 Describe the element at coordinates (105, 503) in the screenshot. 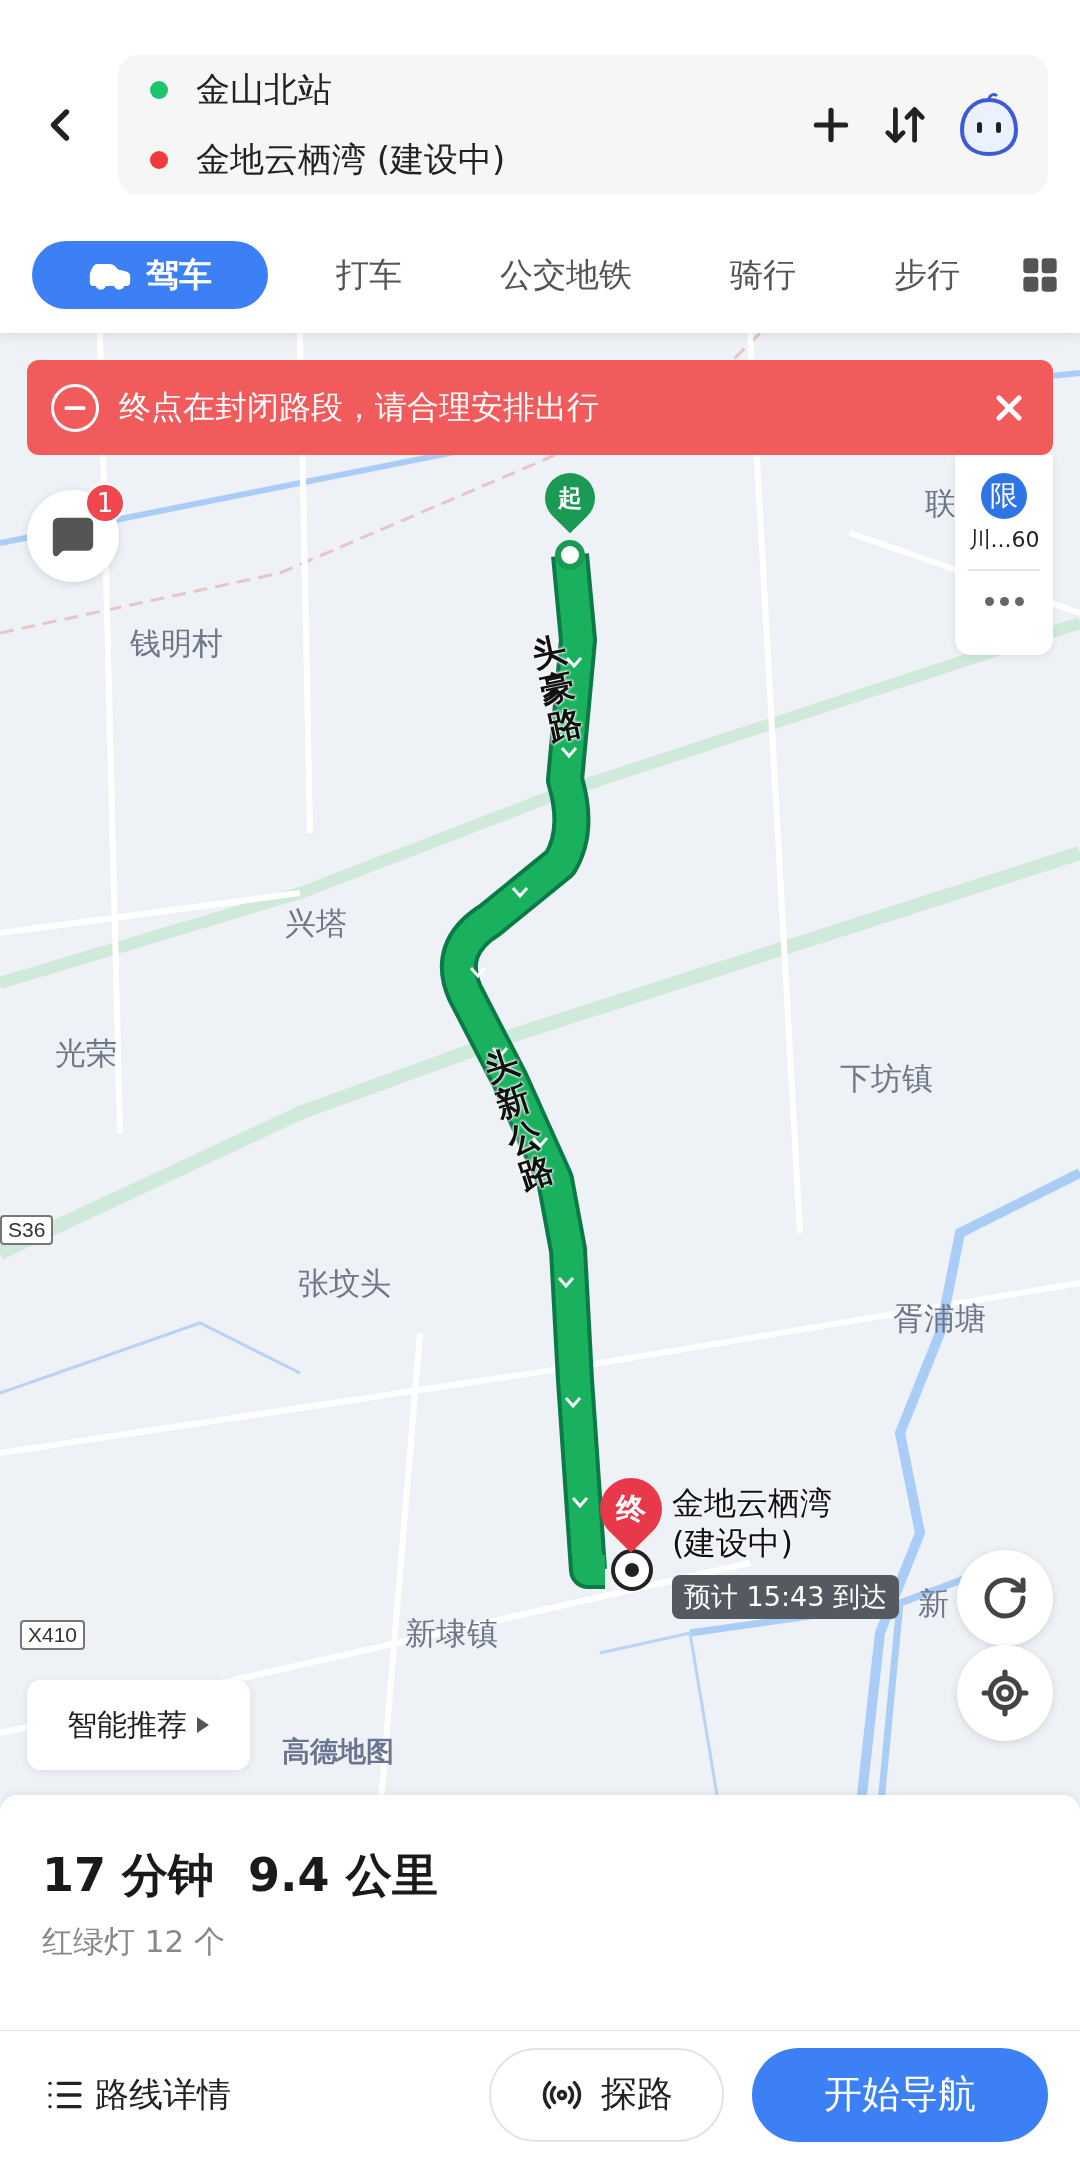

I see `message-count-badge: 1` at that location.